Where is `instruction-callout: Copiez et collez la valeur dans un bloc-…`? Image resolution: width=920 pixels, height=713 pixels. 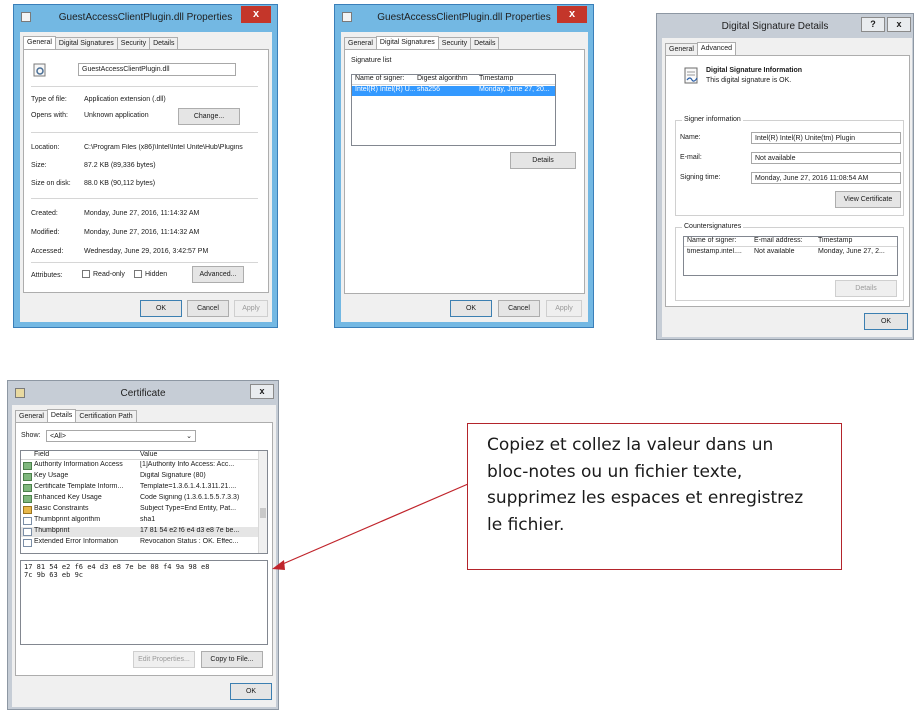 instruction-callout: Copiez et collez la valeur dans un bloc-… is located at coordinates (654, 496).